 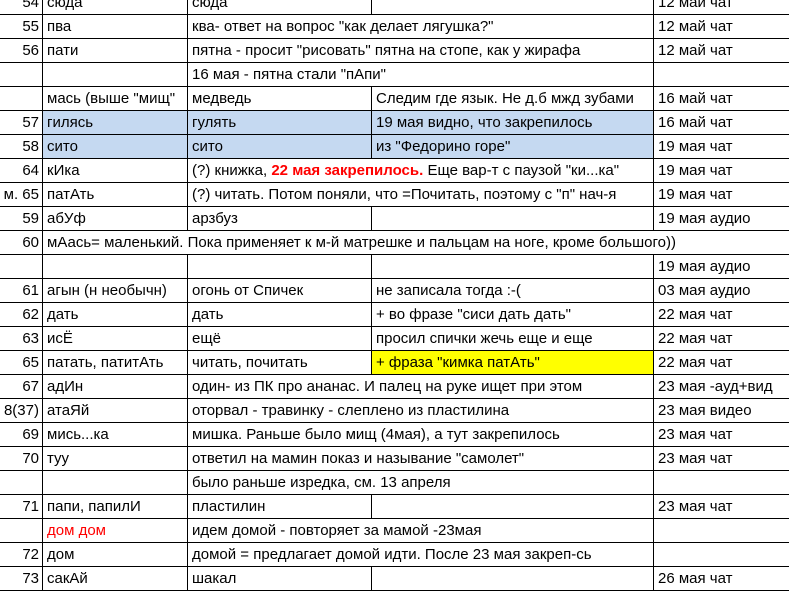 What do you see at coordinates (280, 579) in the screenshot?
I see `meaning-cell: шакал` at bounding box center [280, 579].